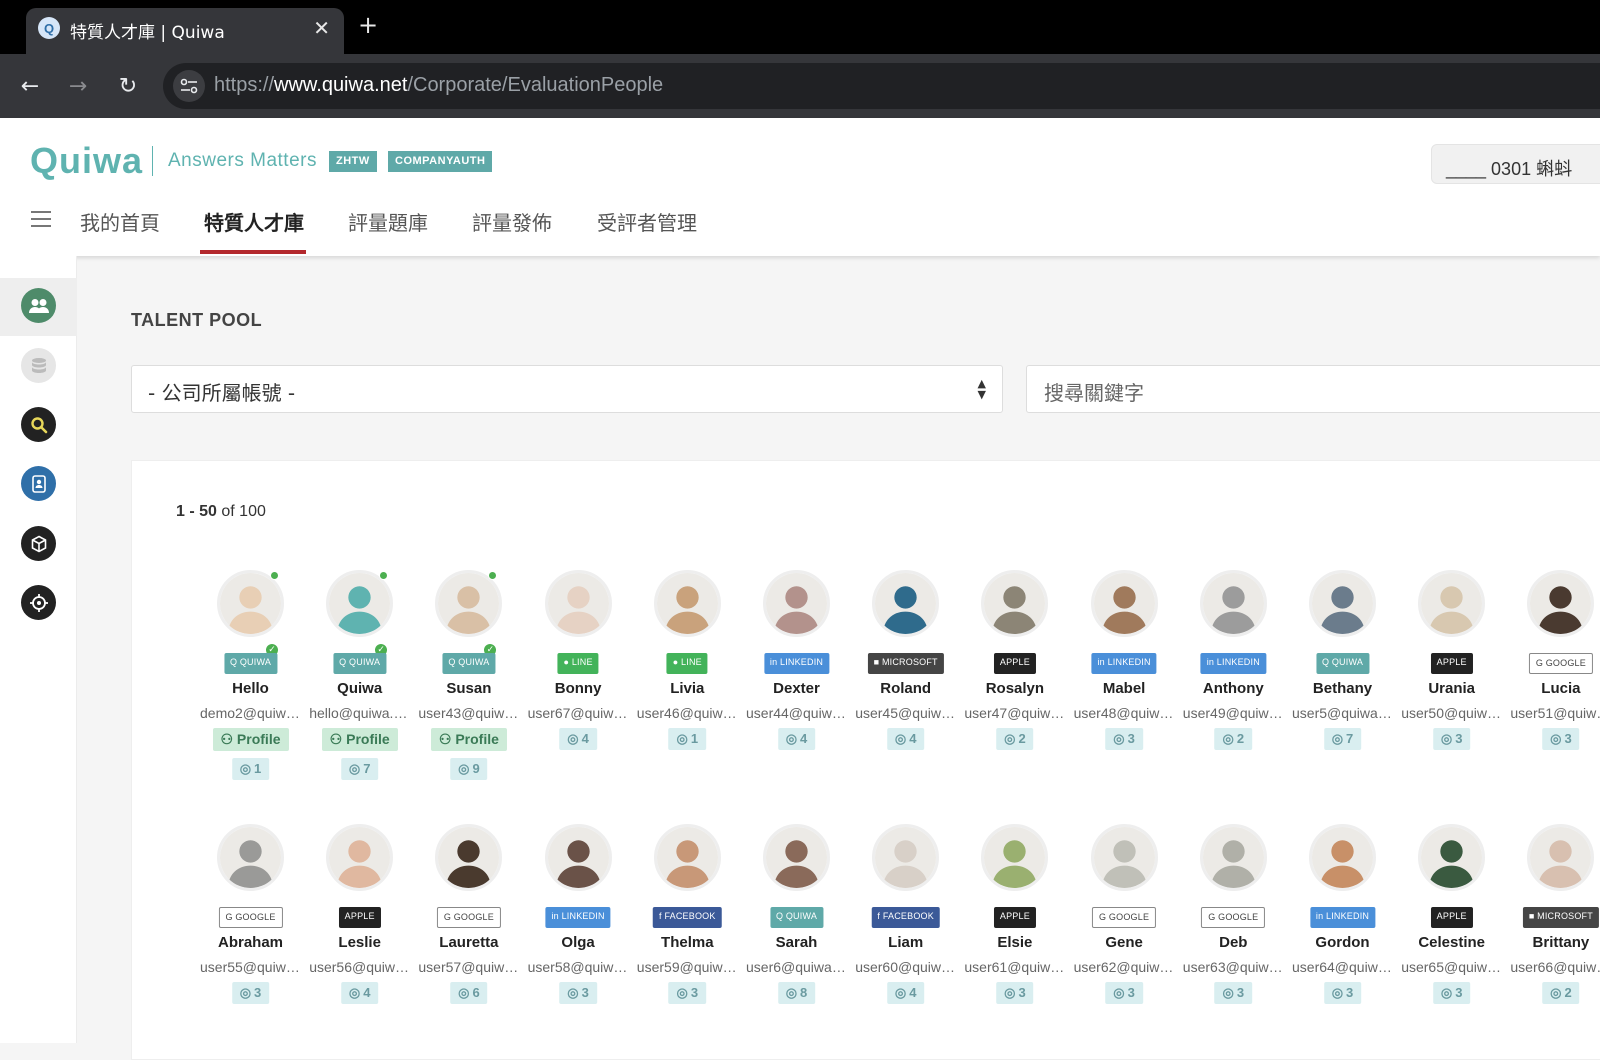 This screenshot has height=1060, width=1600. What do you see at coordinates (359, 685) in the screenshot?
I see `person-card: ✓ Q QUIWA Quiwa hello@quiwa.net ⚇ Profile ◎ 7` at bounding box center [359, 685].